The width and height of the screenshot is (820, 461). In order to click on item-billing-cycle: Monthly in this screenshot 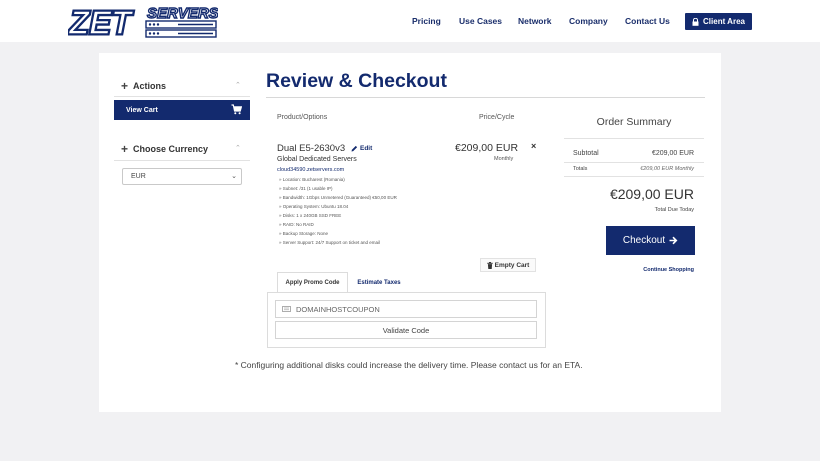, I will do `click(504, 159)`.